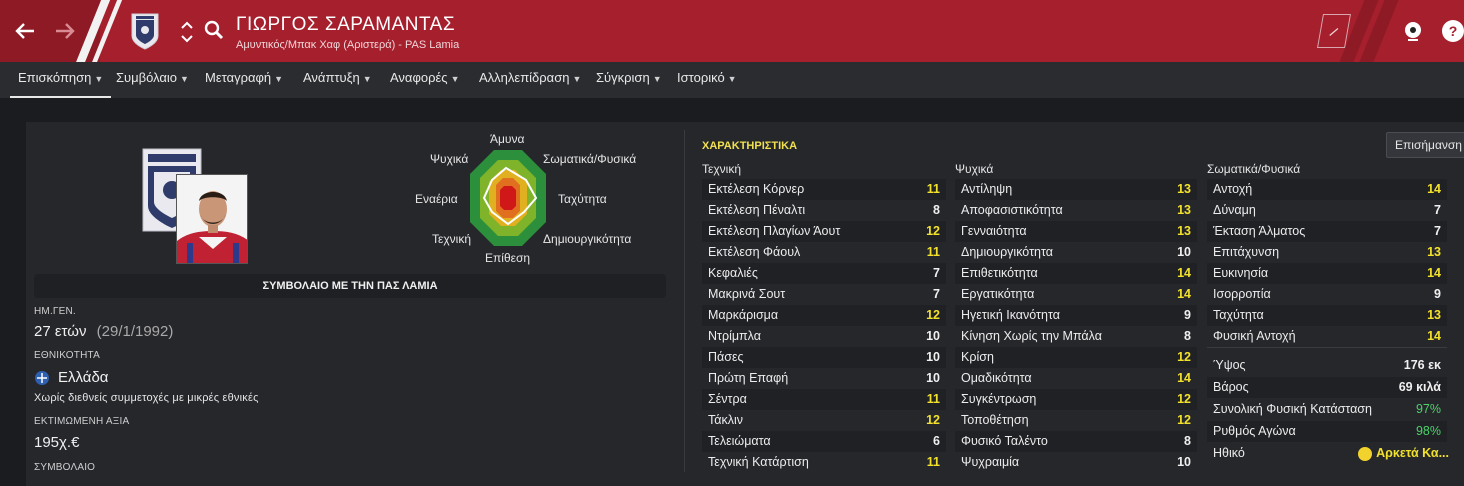 Image resolution: width=1464 pixels, height=486 pixels. Describe the element at coordinates (994, 231) in the screenshot. I see `attribute-name: Γενναιότητα` at that location.